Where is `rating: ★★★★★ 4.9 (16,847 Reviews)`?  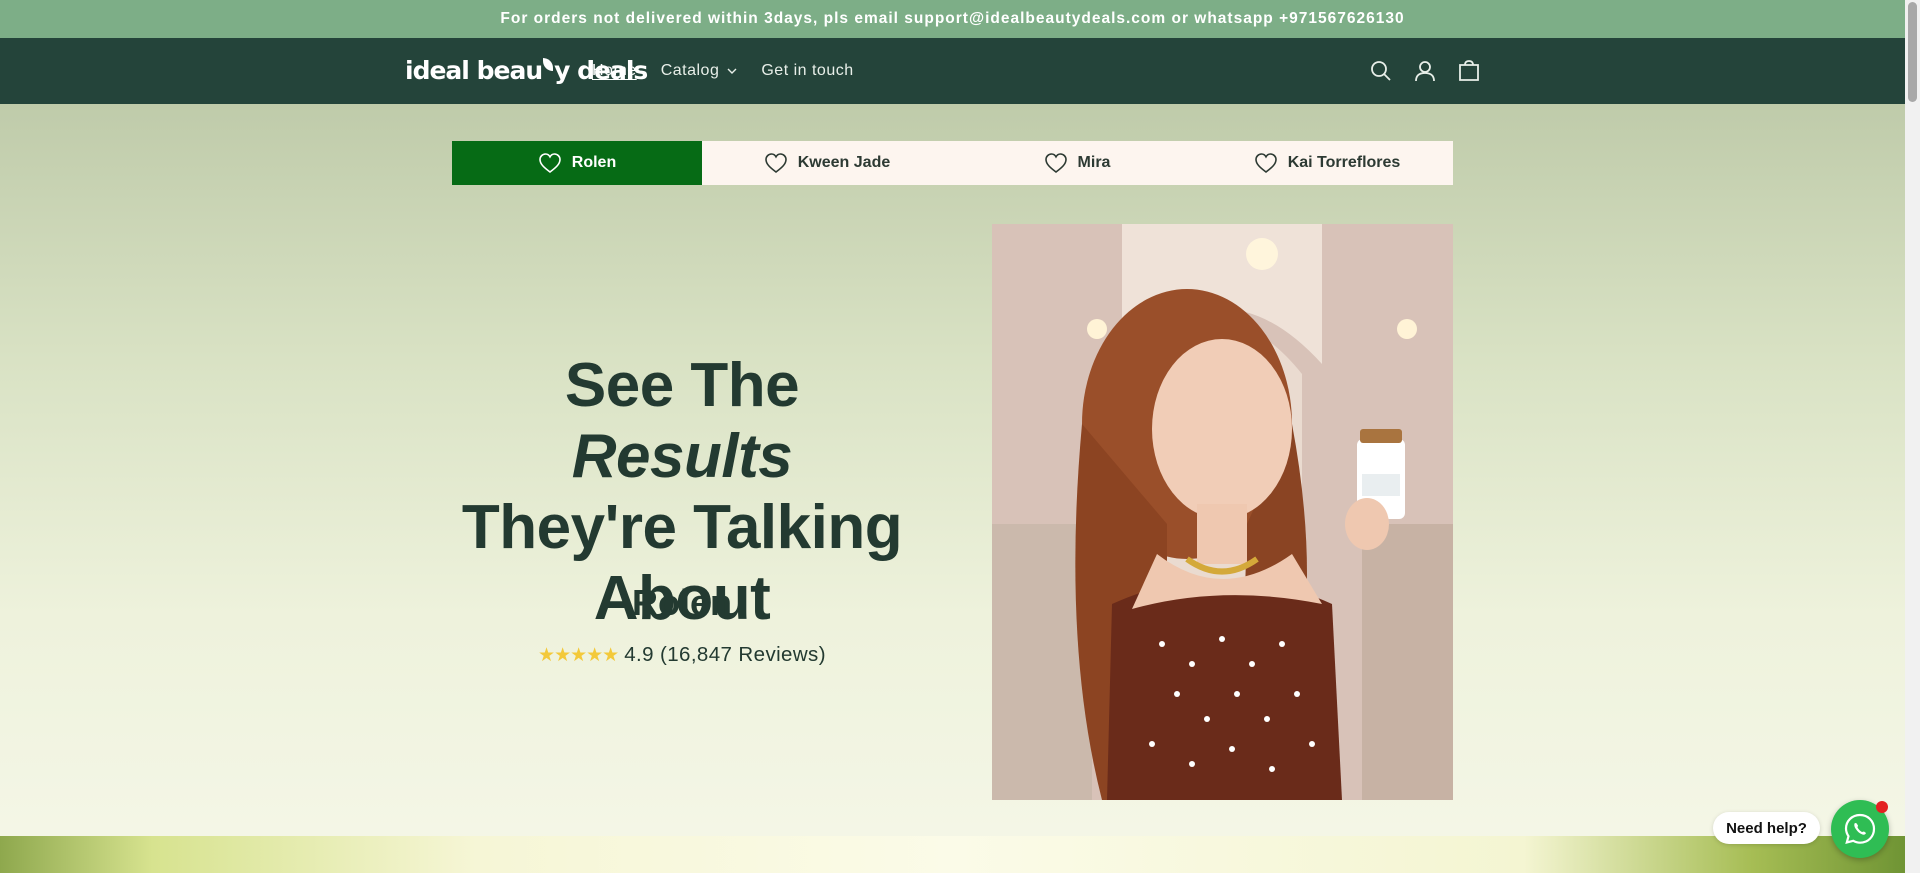
rating: ★★★★★ 4.9 (16,847 Reviews) is located at coordinates (682, 655).